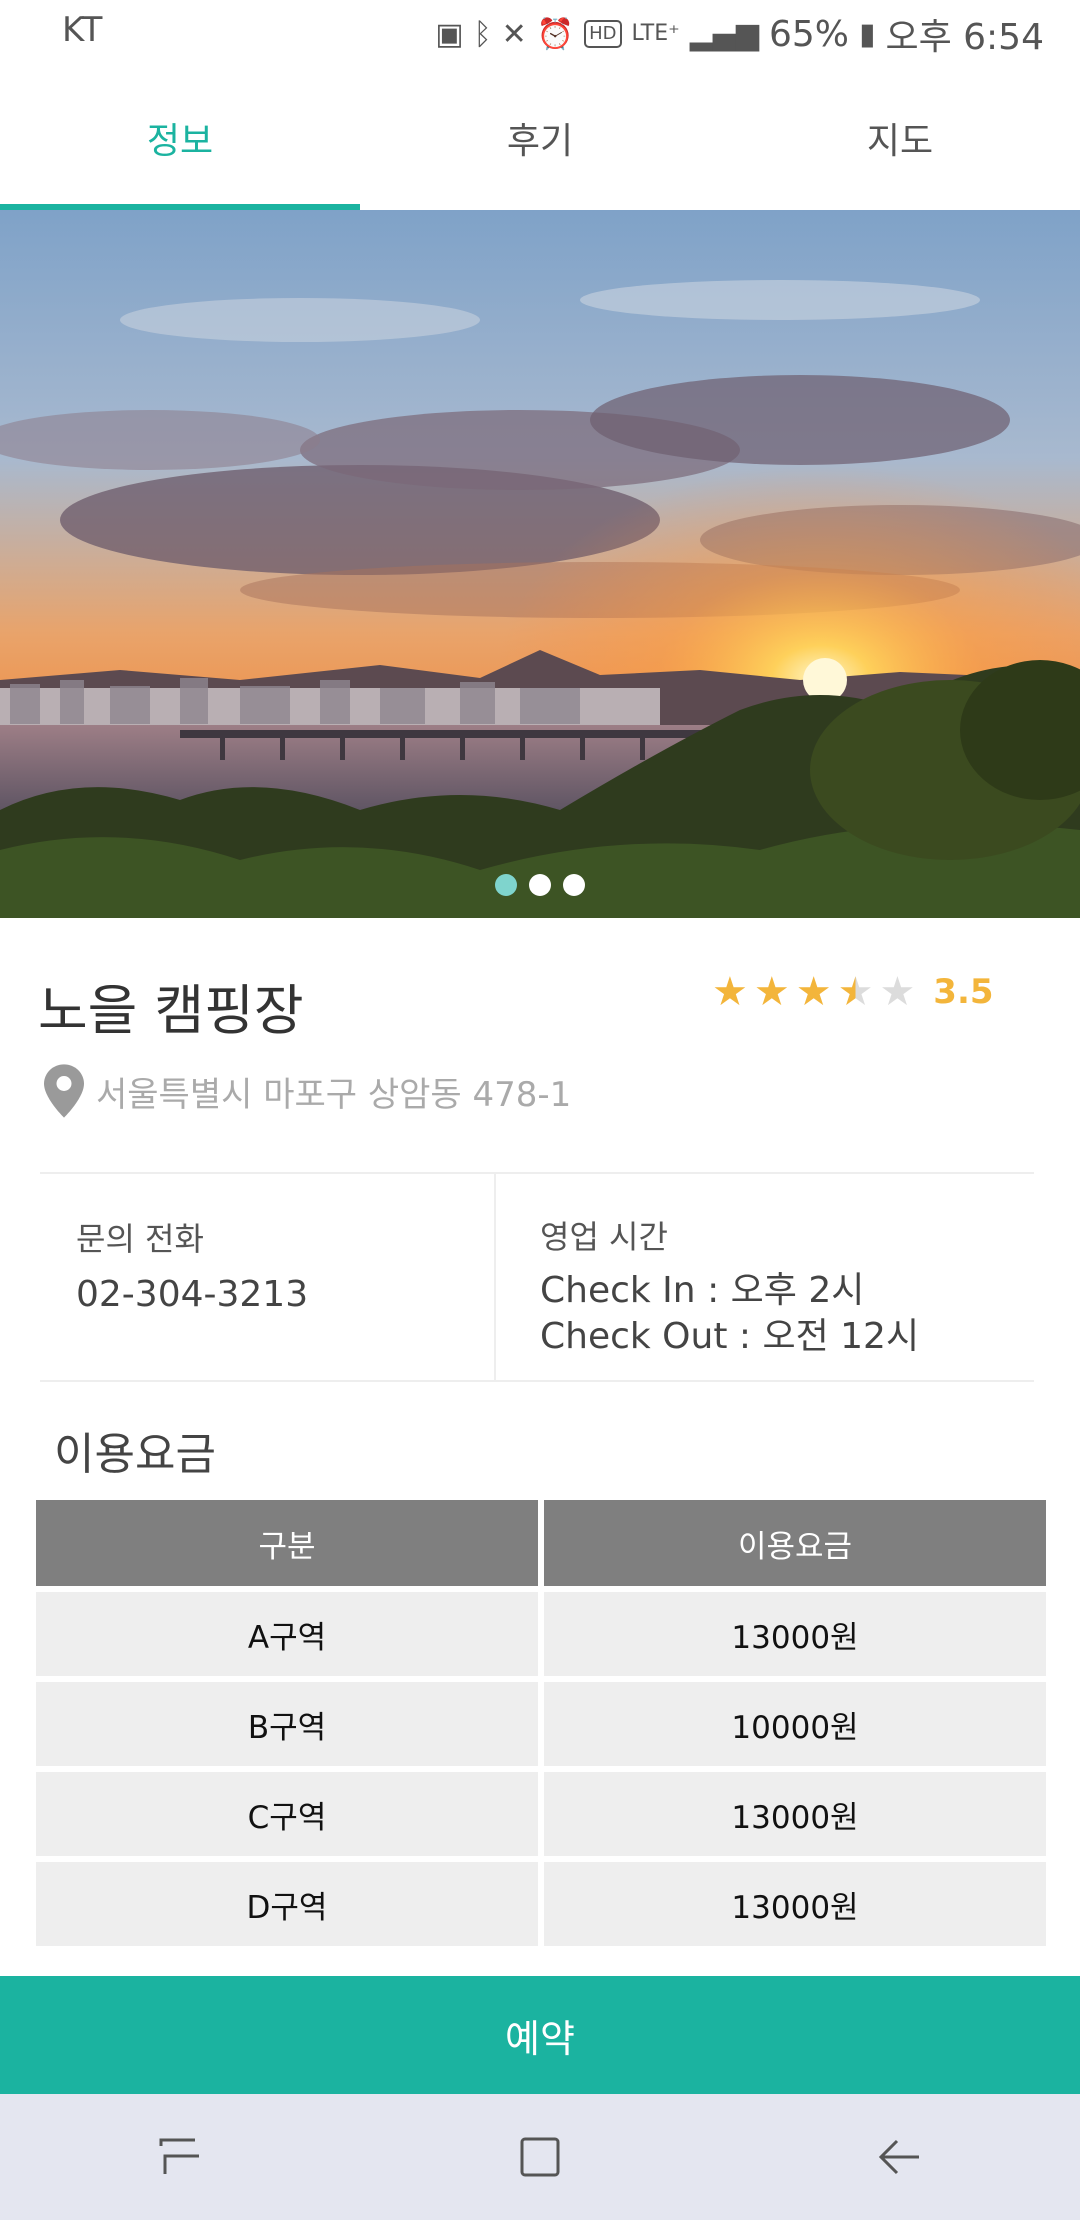 Image resolution: width=1080 pixels, height=2220 pixels. What do you see at coordinates (287, 1543) in the screenshot?
I see `table-header-zone: 구분` at bounding box center [287, 1543].